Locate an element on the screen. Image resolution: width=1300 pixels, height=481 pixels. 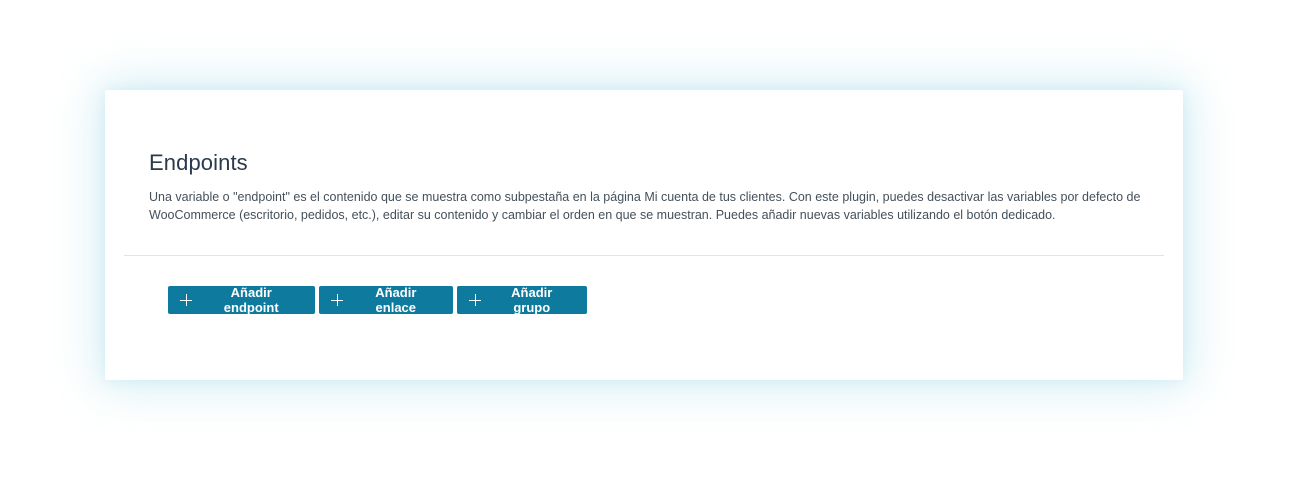
add-link-button: Añadir enlace is located at coordinates (386, 300).